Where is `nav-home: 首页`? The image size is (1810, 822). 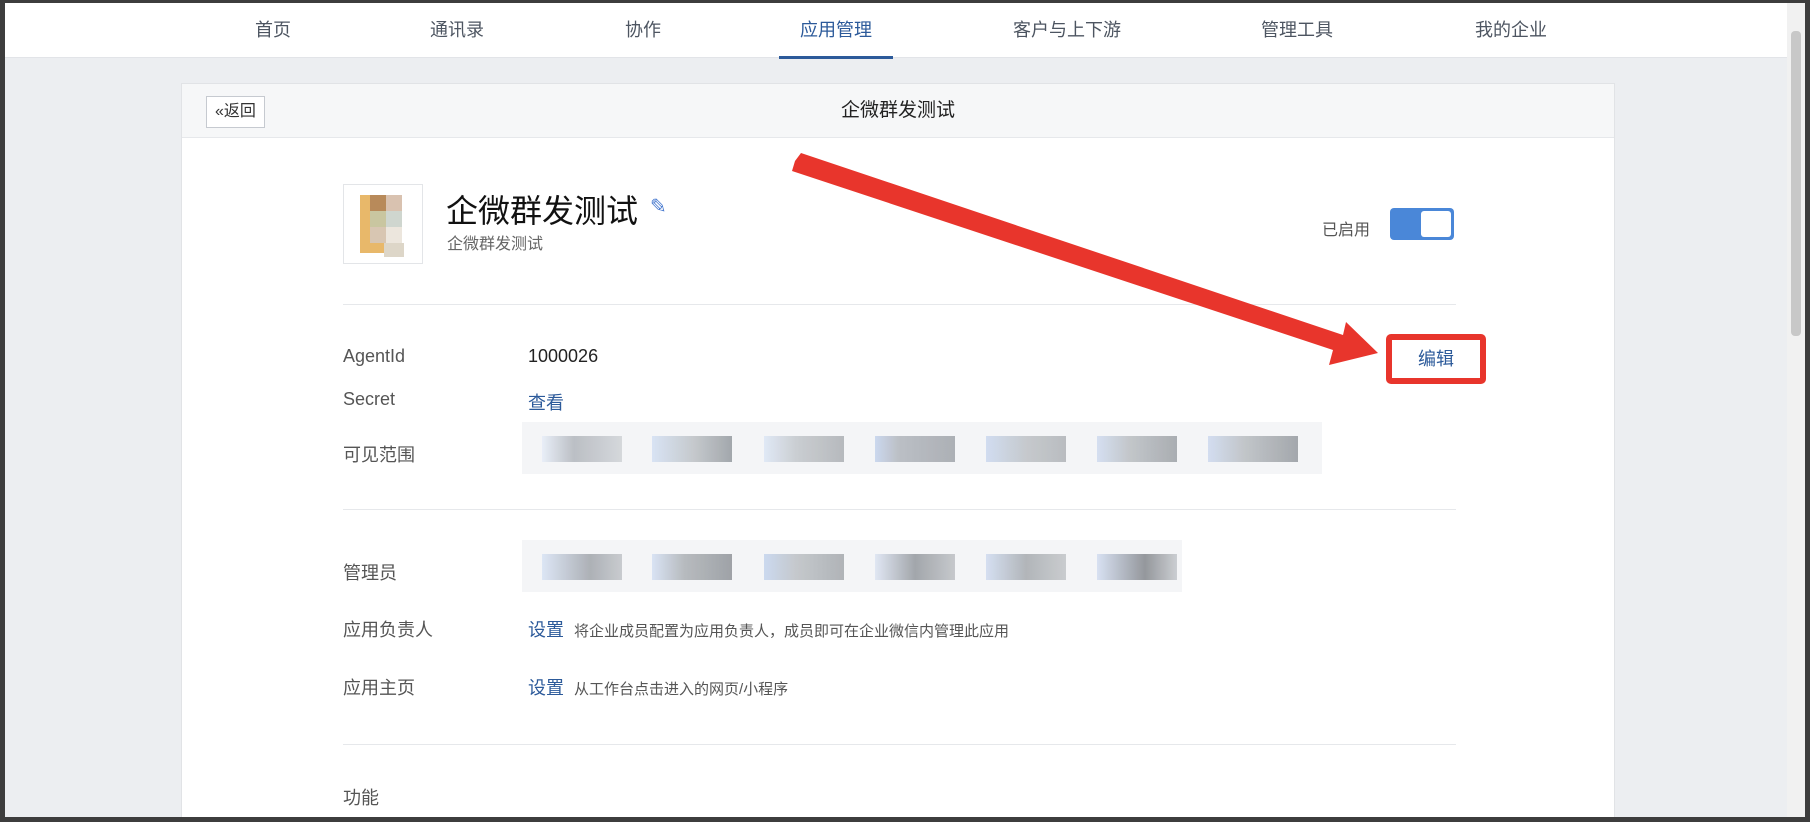
nav-home: 首页 is located at coordinates (273, 30).